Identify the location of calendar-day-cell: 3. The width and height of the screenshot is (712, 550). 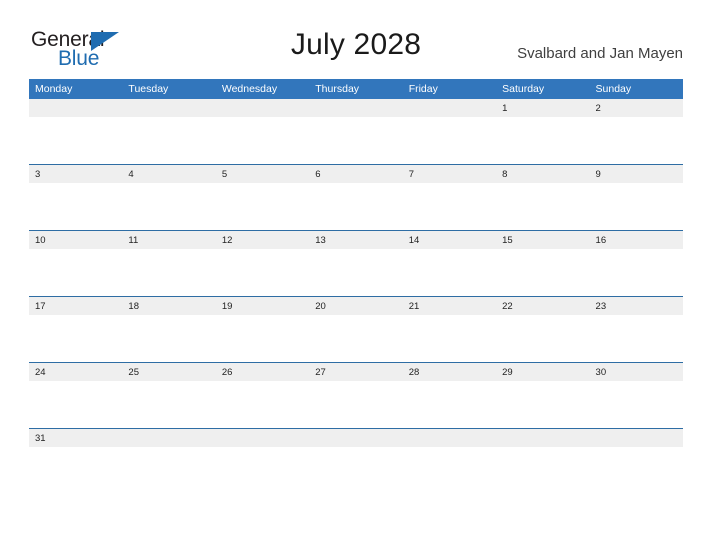
(76, 197).